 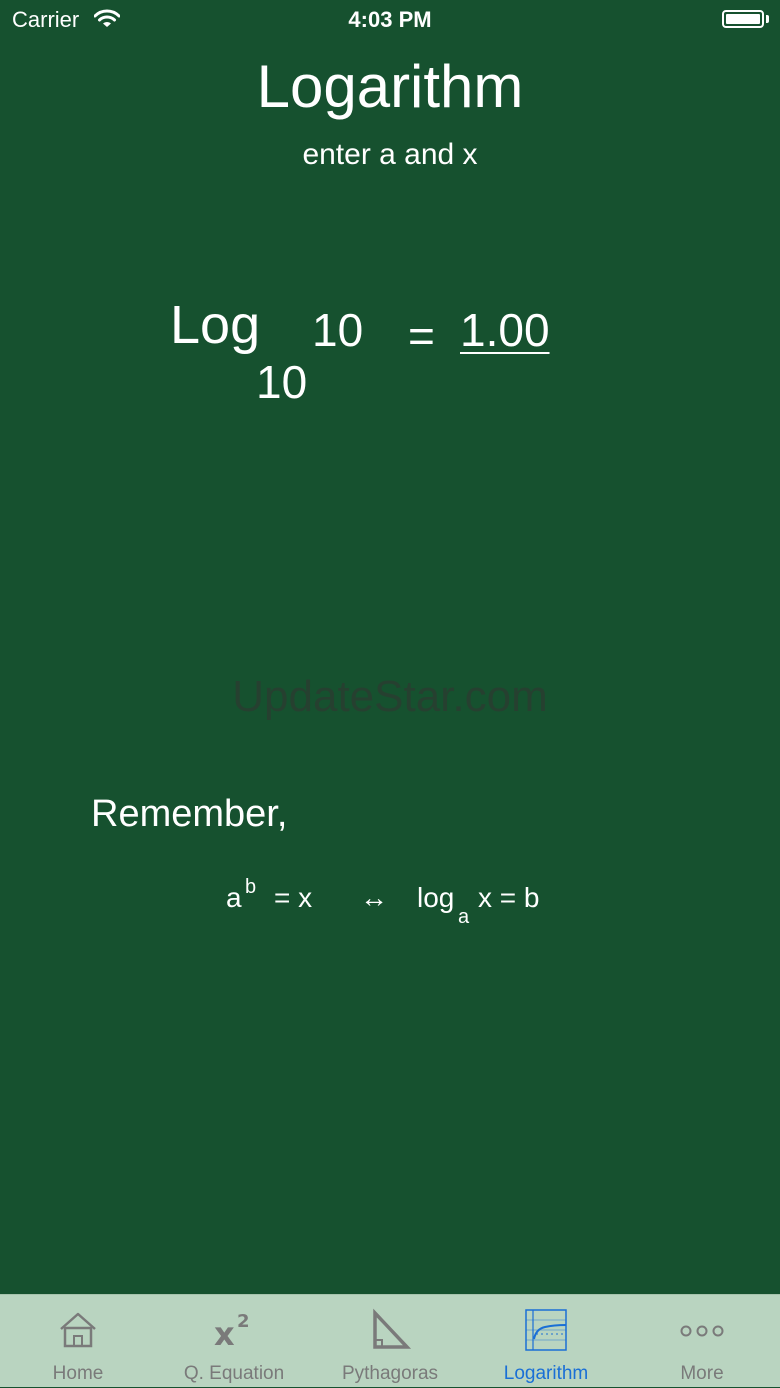 I want to click on formula-right-rhs: x = b, so click(x=509, y=897).